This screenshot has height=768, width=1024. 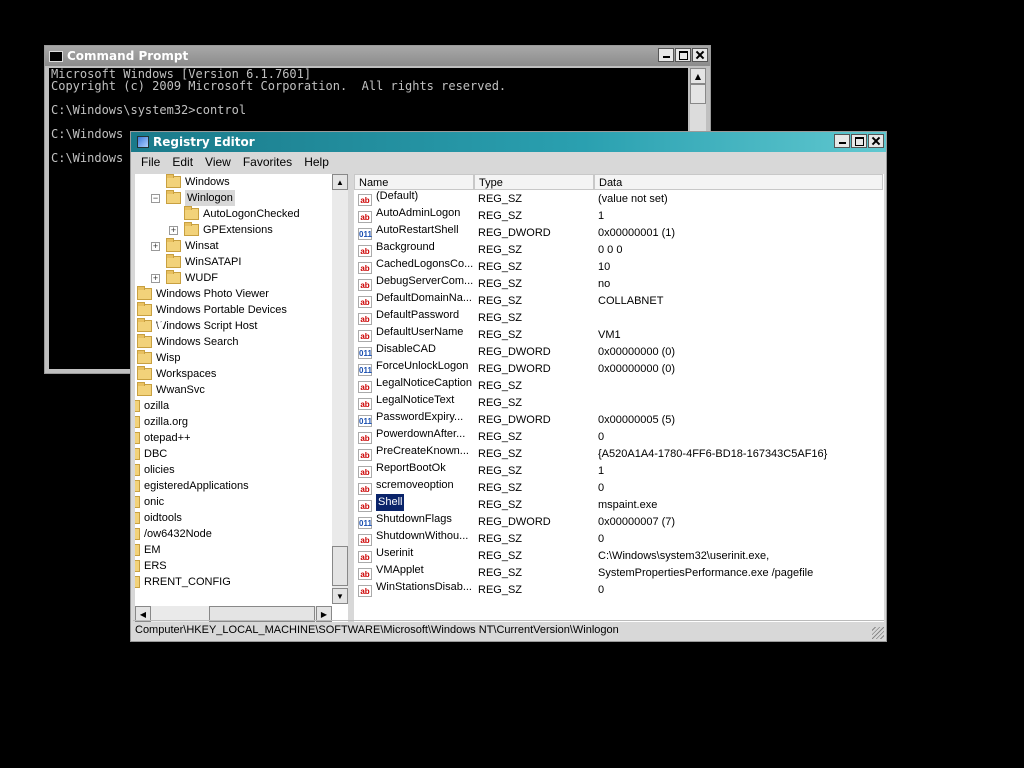 What do you see at coordinates (185, 246) in the screenshot?
I see `tree-item: + Winsat` at bounding box center [185, 246].